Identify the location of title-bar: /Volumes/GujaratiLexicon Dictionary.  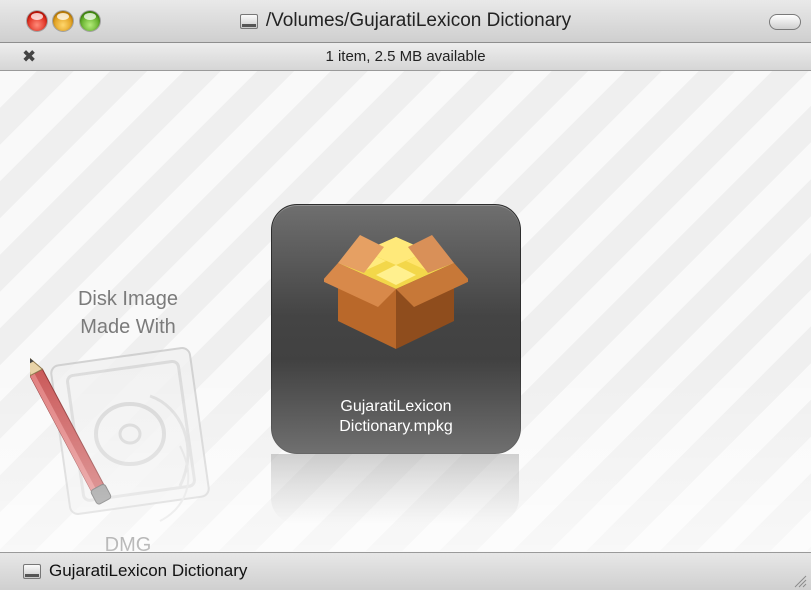
(405, 21).